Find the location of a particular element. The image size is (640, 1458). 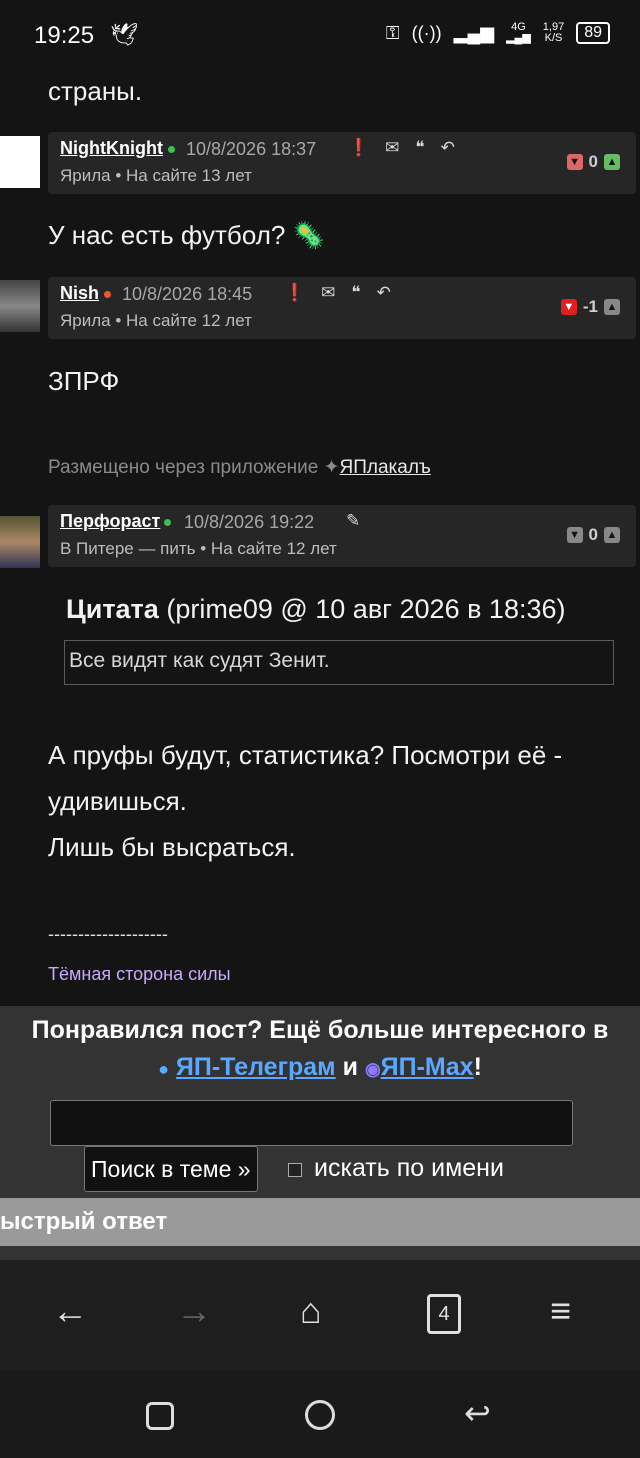

recent-apps-icon is located at coordinates (160, 1416).